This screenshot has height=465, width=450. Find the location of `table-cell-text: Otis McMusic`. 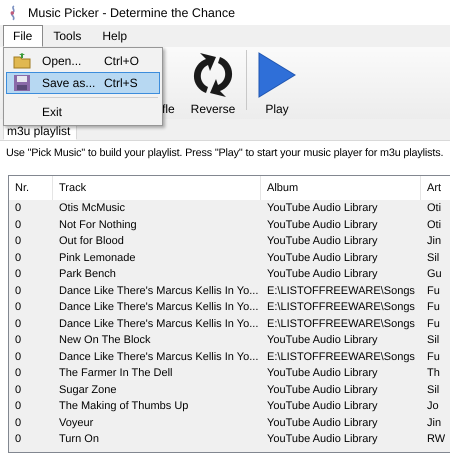

table-cell-text: Otis McMusic is located at coordinates (92, 208).